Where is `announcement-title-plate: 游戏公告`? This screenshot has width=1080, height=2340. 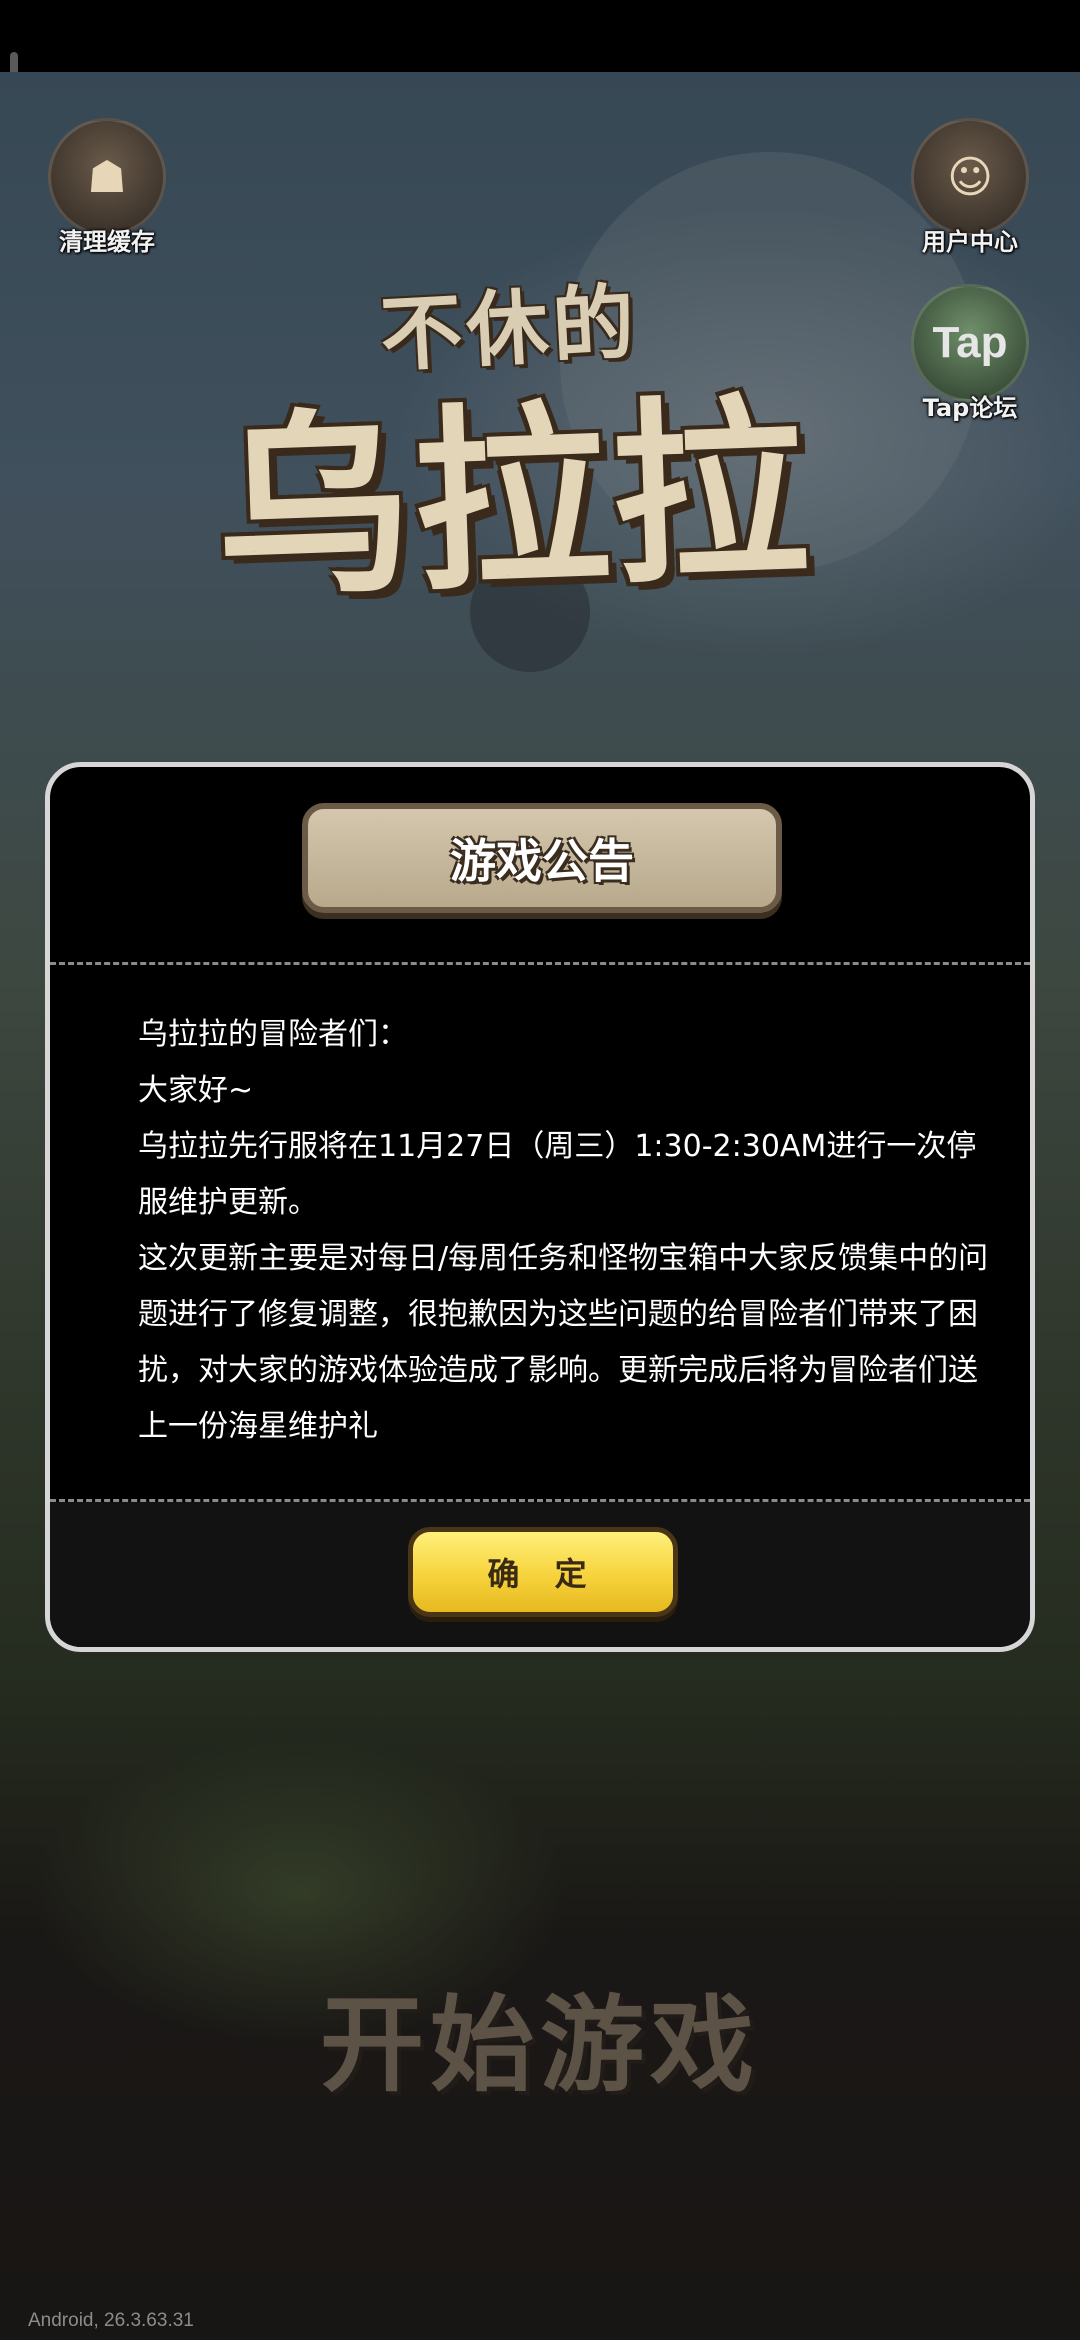
announcement-title-plate: 游戏公告 is located at coordinates (542, 858).